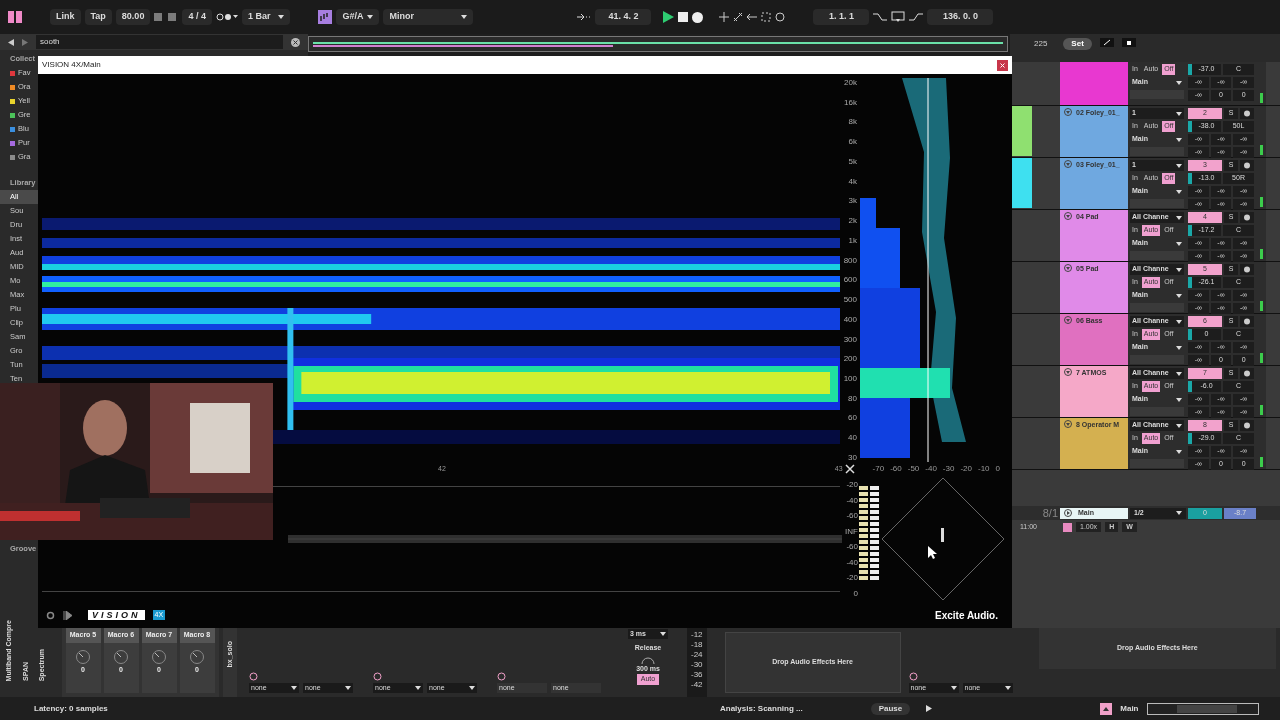 Image resolution: width=1280 pixels, height=720 pixels. Describe the element at coordinates (159, 42) in the screenshot. I see `search-field: sooth` at that location.